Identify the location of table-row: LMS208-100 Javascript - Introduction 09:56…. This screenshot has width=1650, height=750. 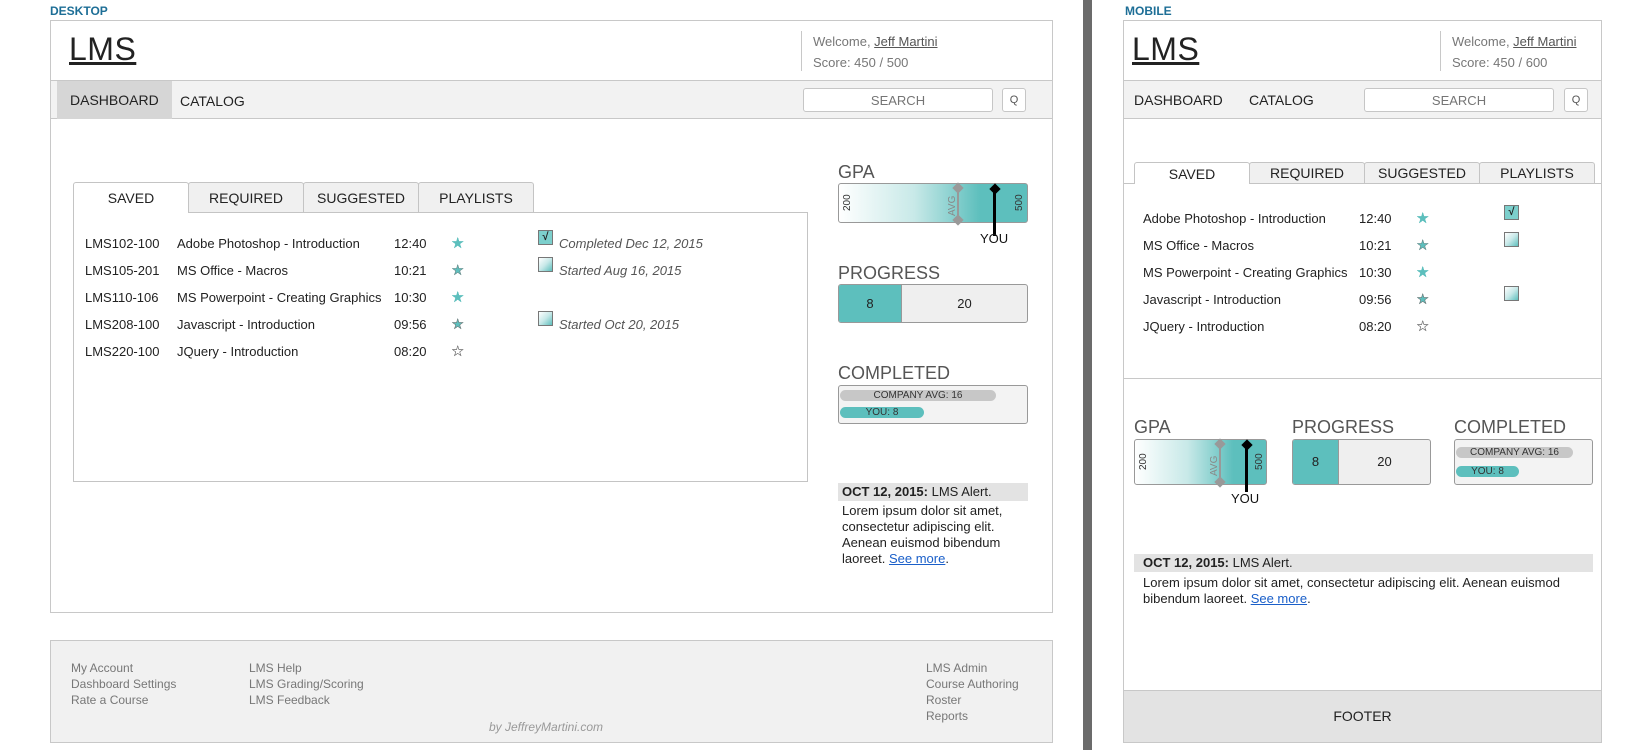
(439, 325).